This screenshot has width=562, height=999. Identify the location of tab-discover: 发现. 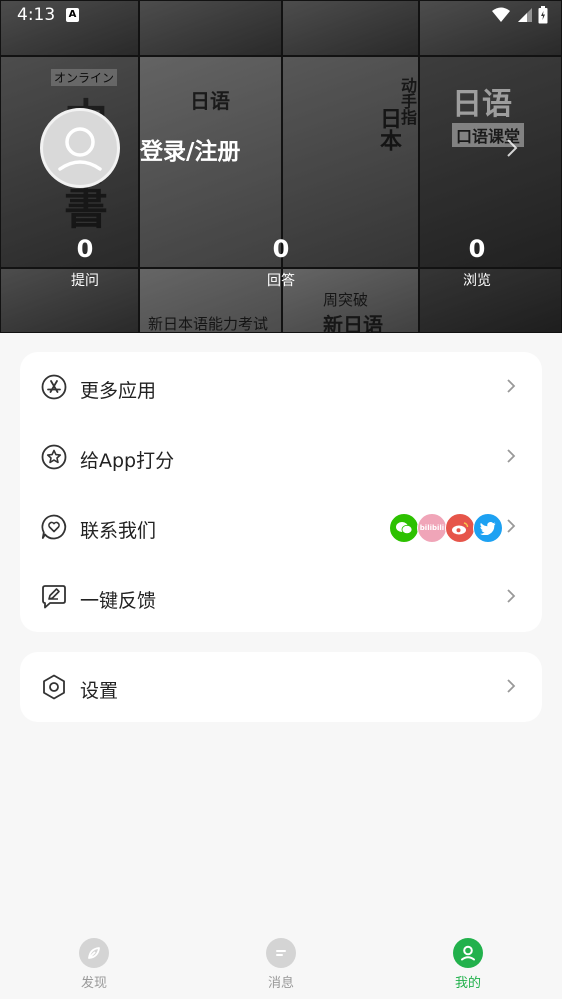
(94, 964).